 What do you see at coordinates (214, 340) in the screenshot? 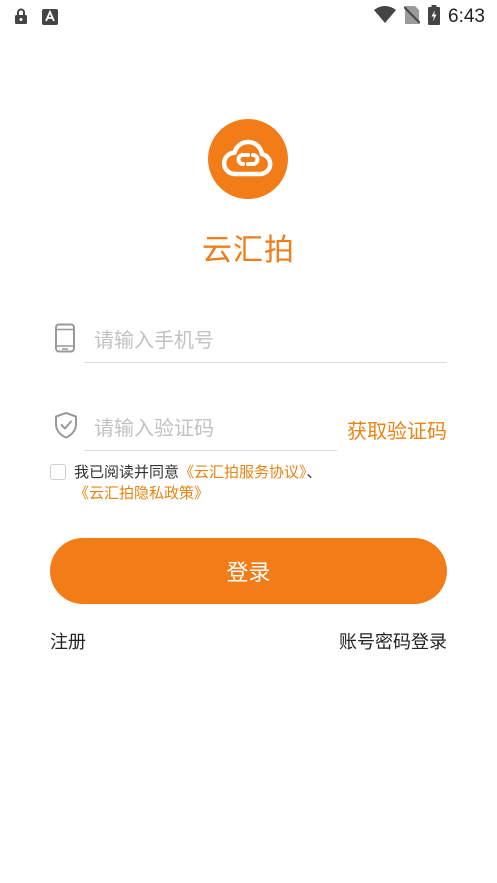
I see `phone-input` at bounding box center [214, 340].